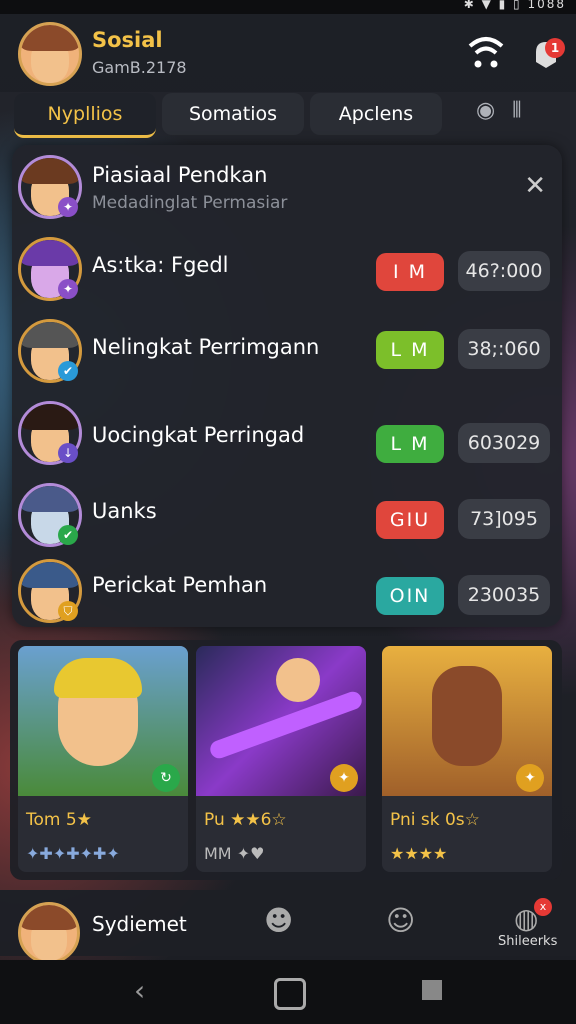  What do you see at coordinates (486, 52) in the screenshot?
I see `wifi-icon` at bounding box center [486, 52].